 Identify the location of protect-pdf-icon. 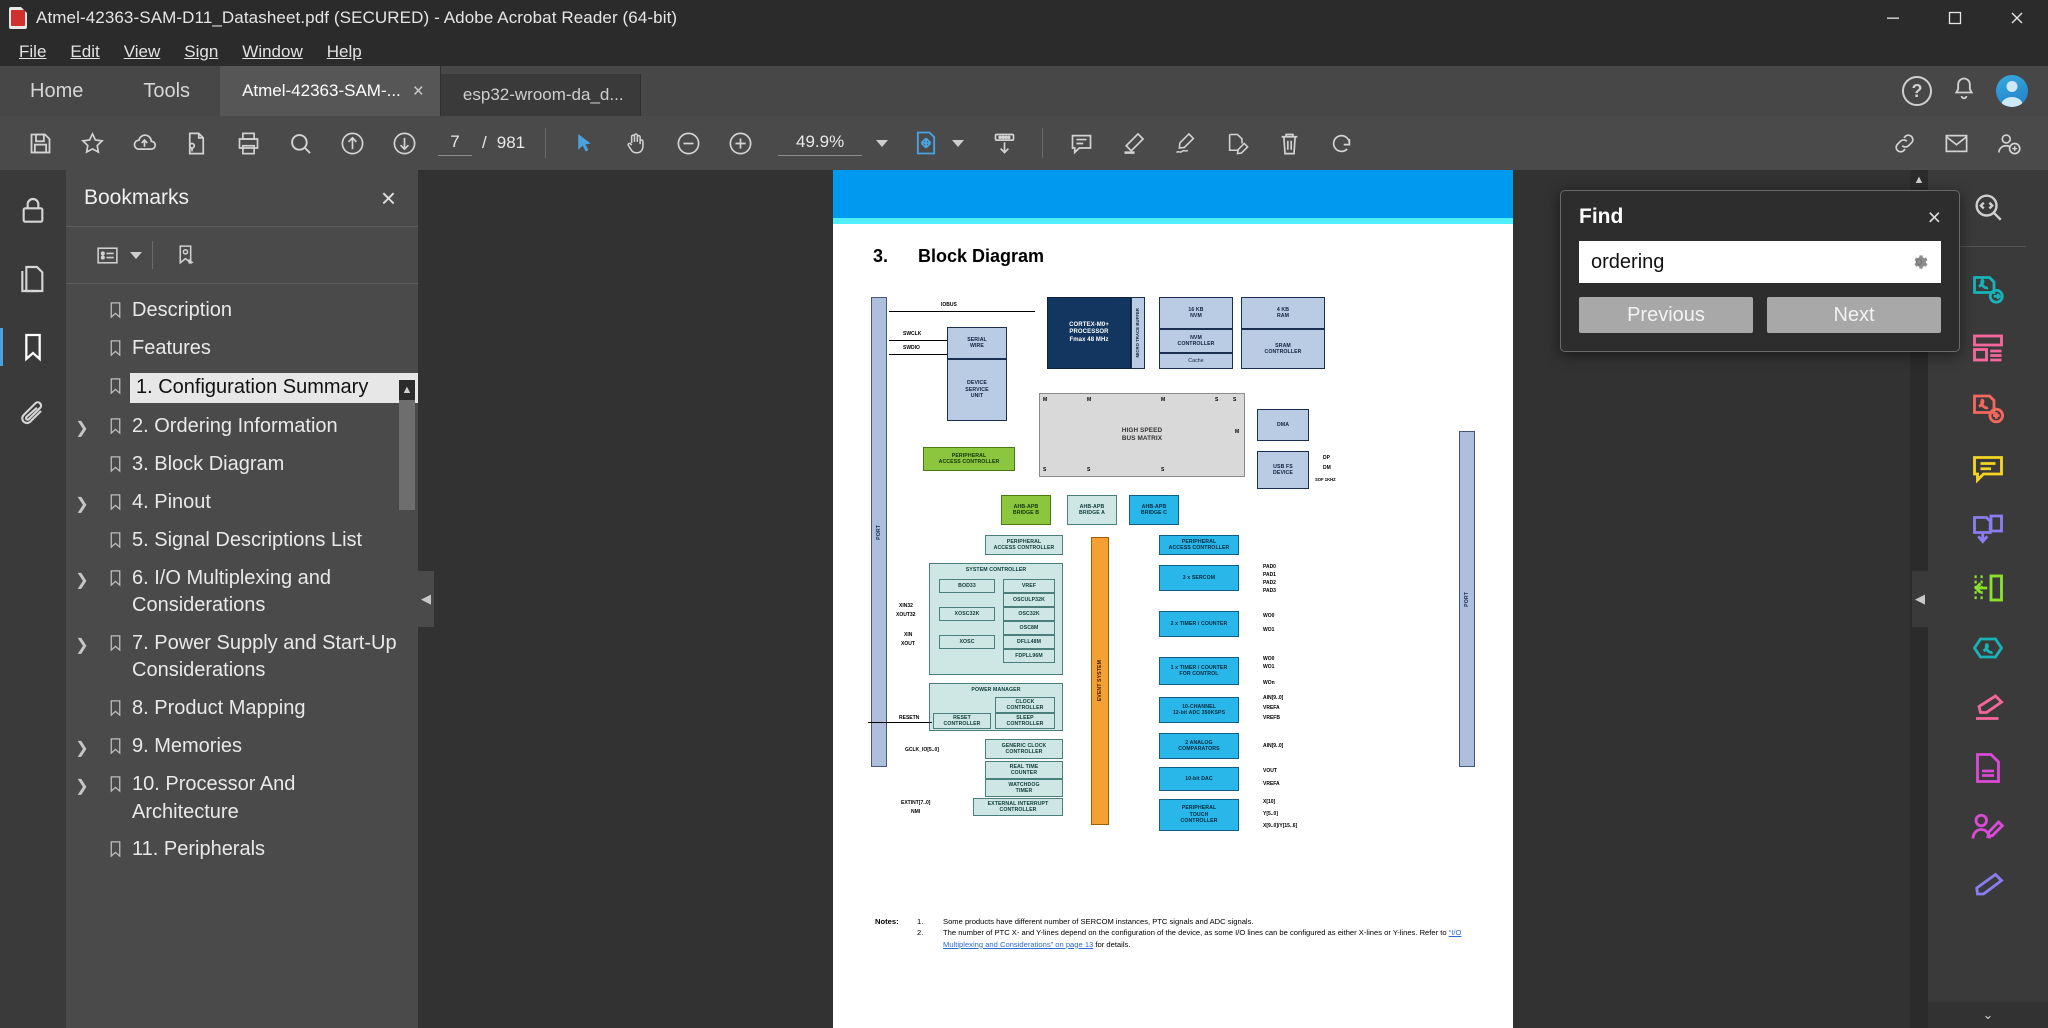
(1988, 648).